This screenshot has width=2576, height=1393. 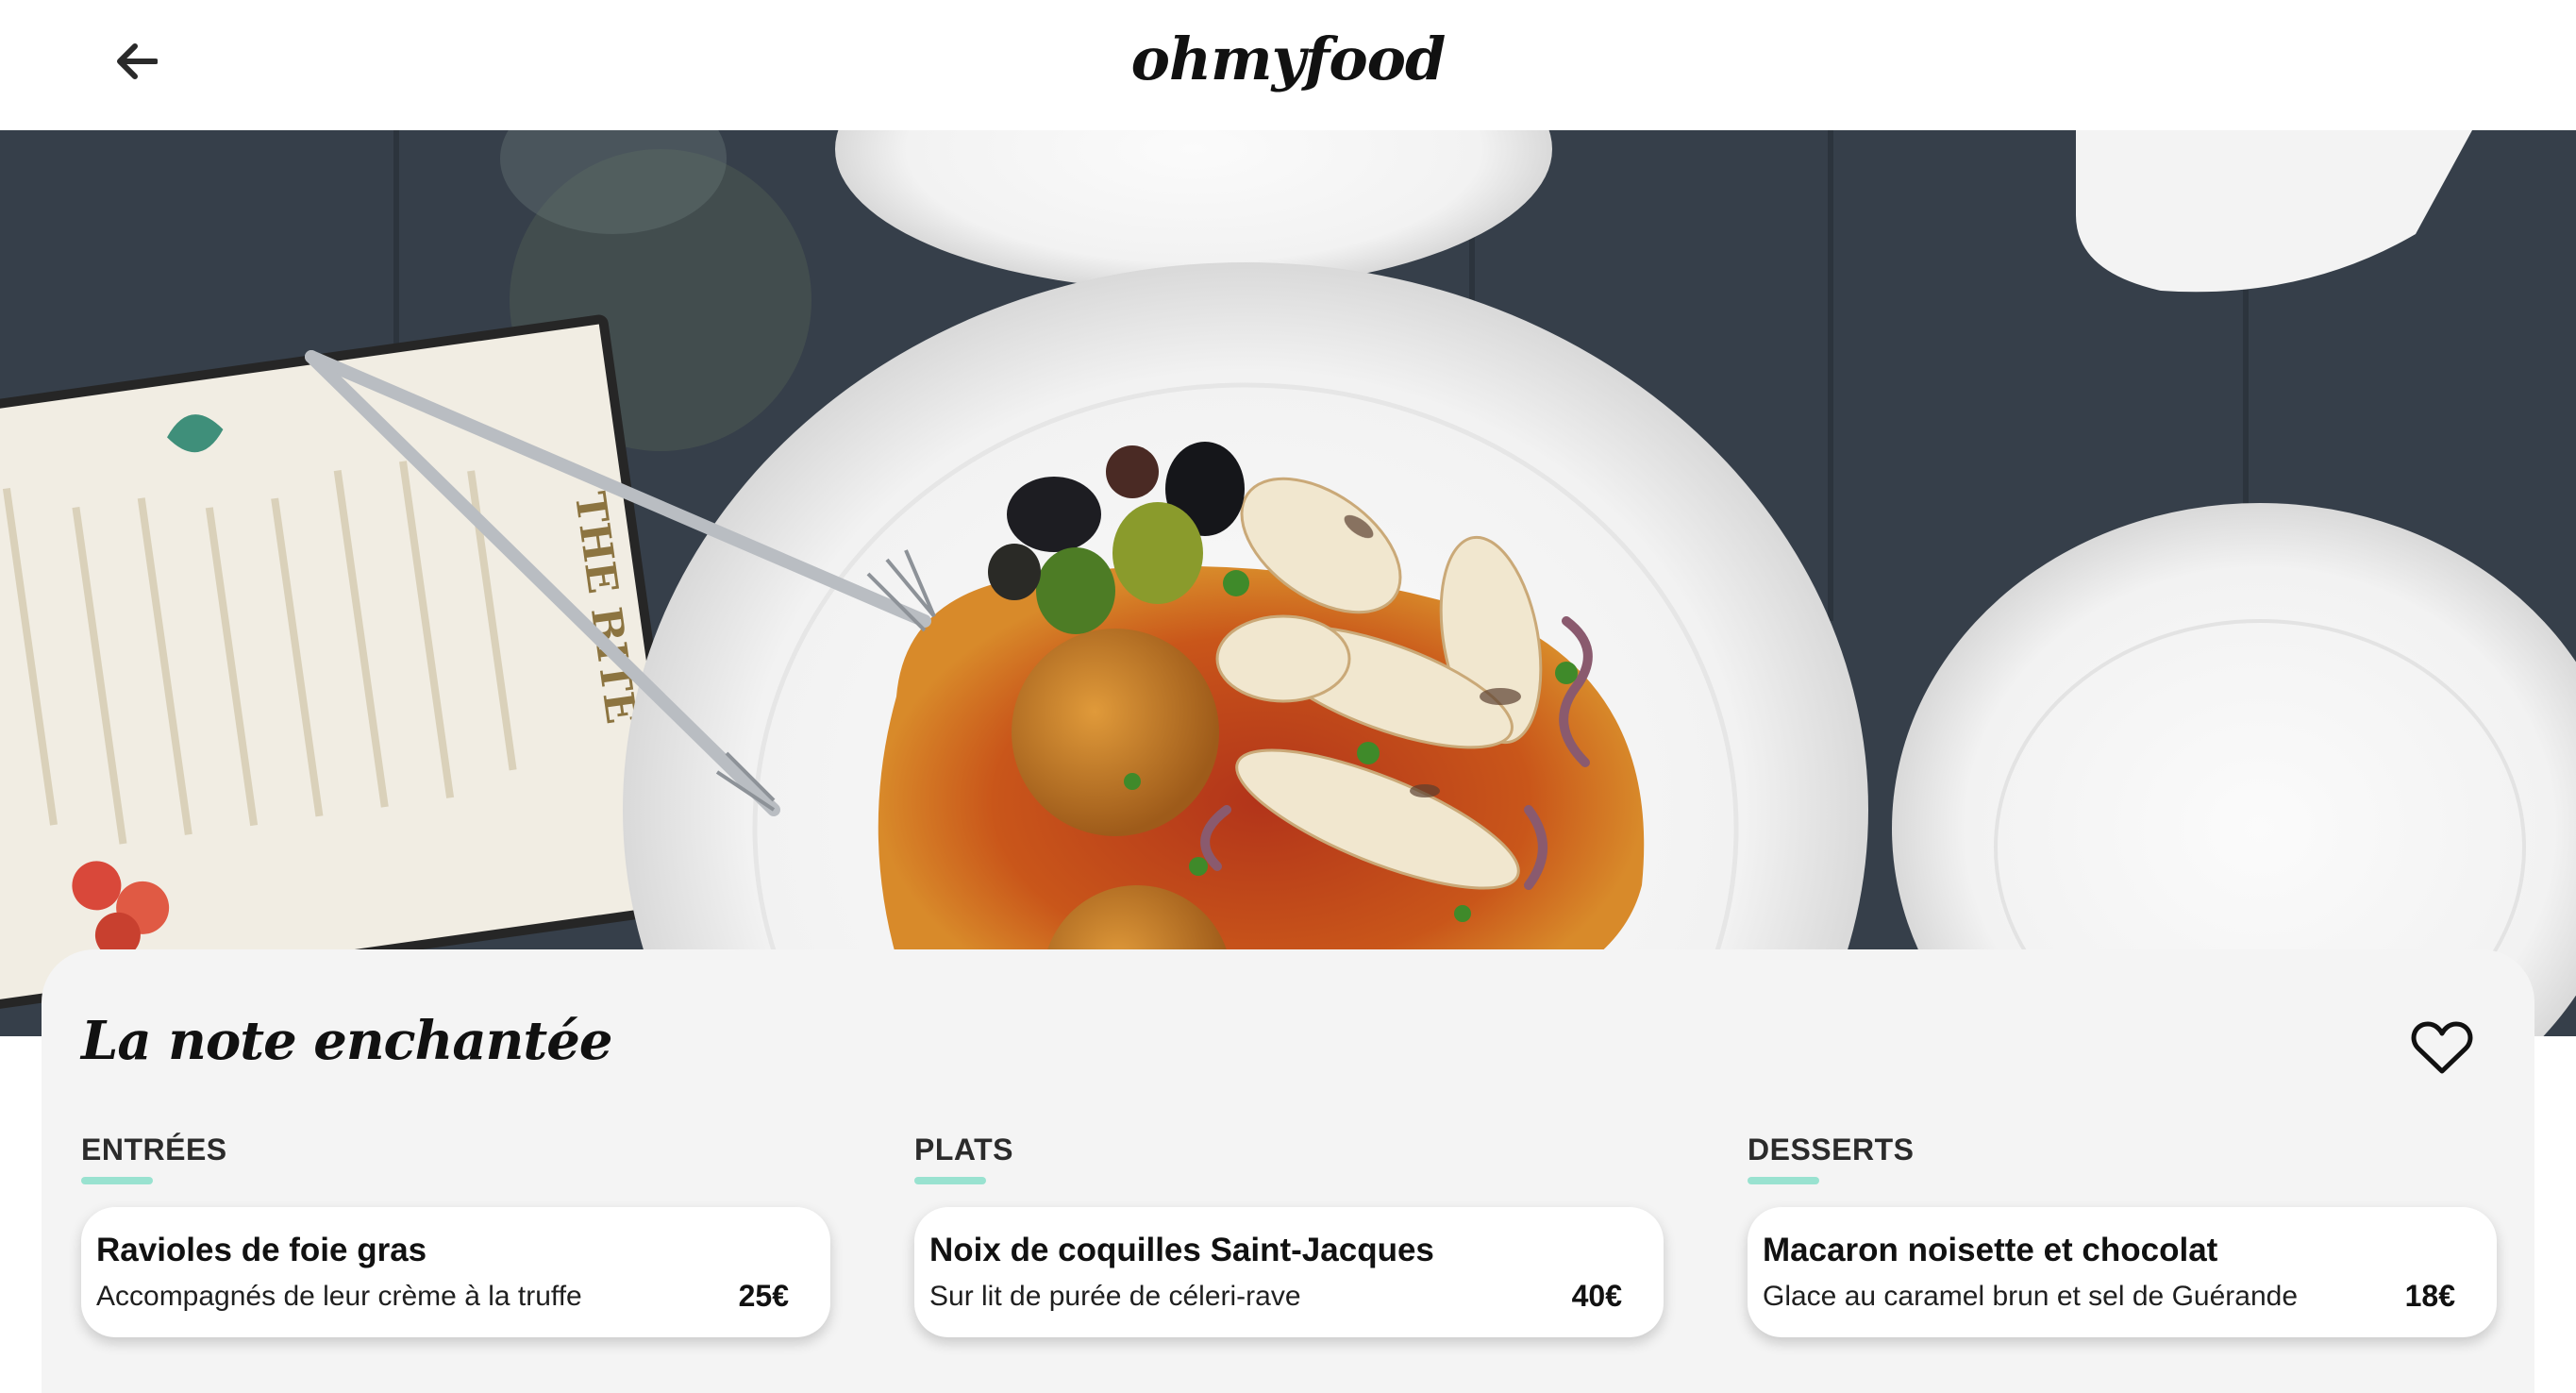 I want to click on app-header: ohmyfood, so click(x=1288, y=65).